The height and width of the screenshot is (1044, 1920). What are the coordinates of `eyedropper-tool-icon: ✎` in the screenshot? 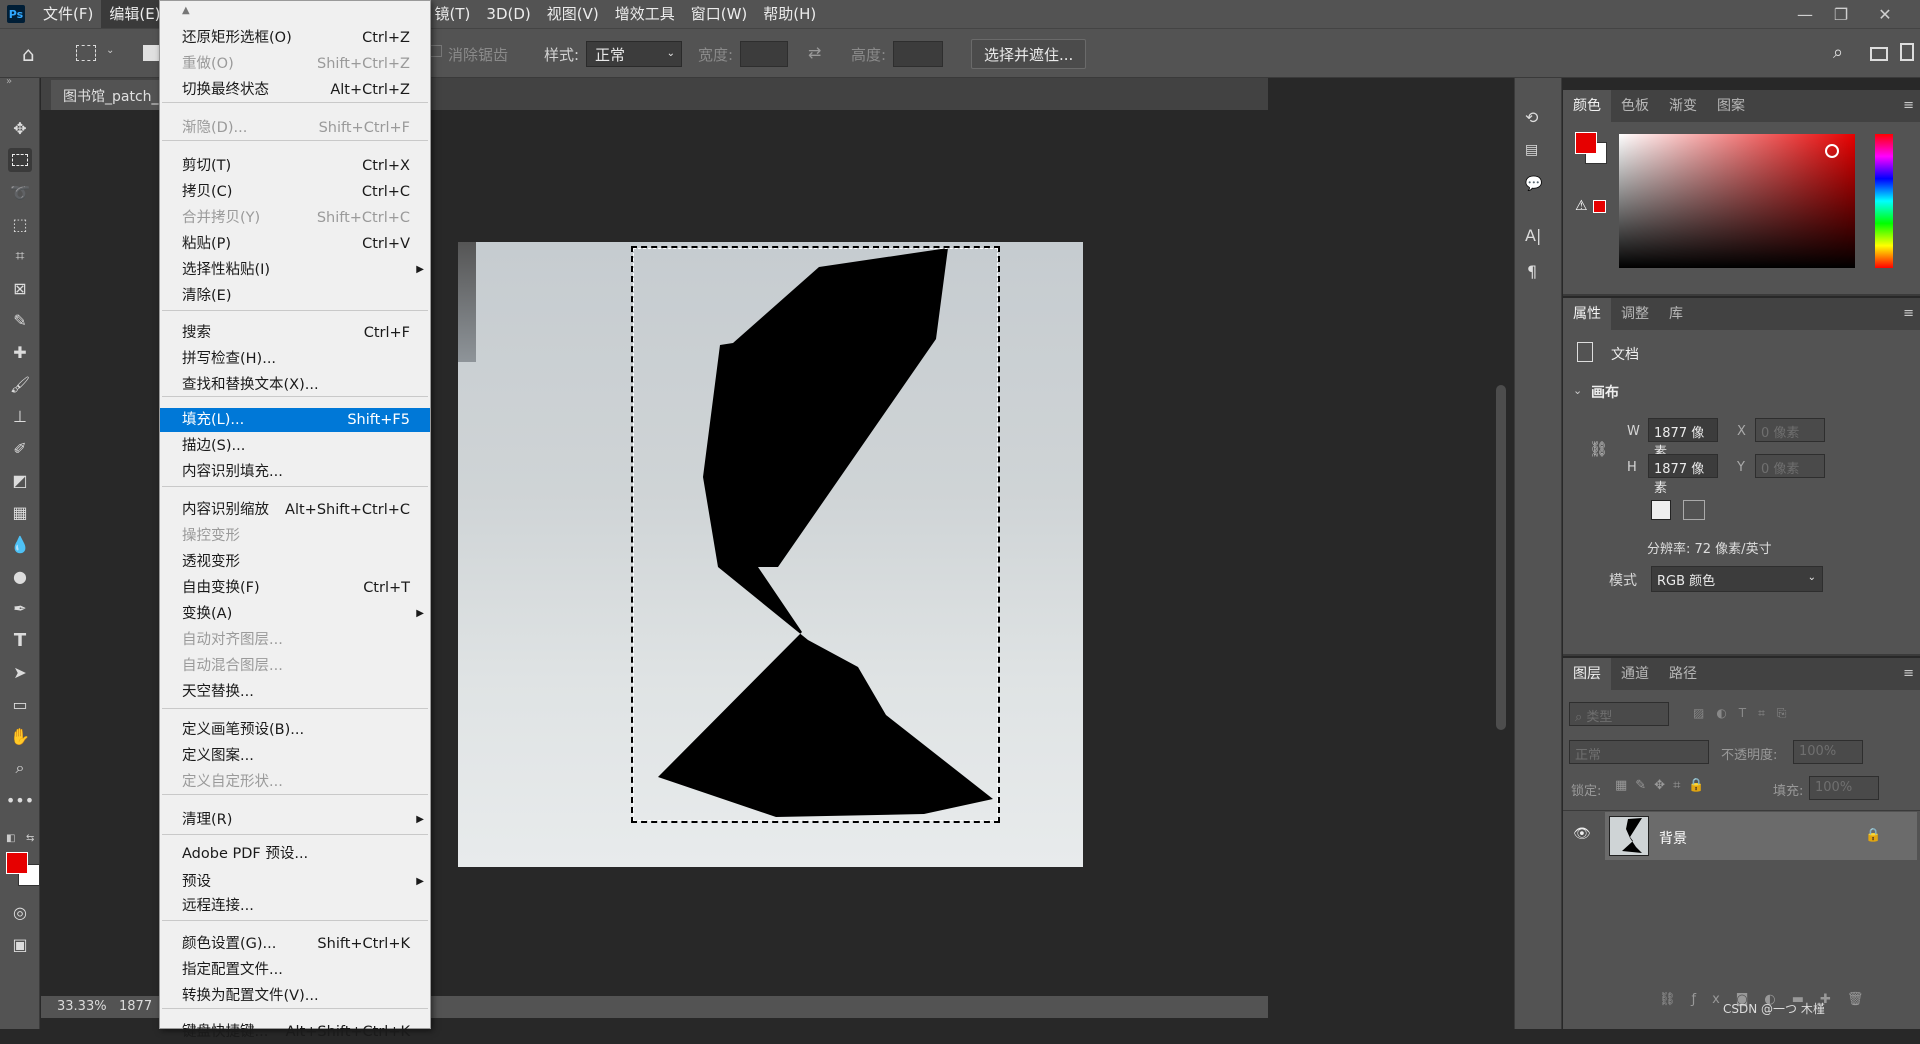 It's located at (20, 320).